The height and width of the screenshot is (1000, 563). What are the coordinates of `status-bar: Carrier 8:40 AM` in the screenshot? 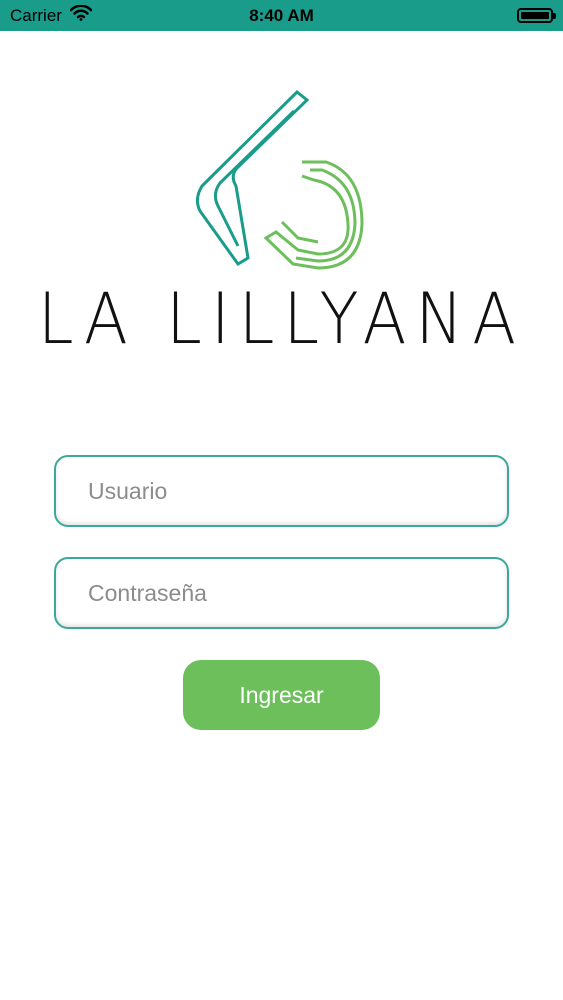 It's located at (281, 15).